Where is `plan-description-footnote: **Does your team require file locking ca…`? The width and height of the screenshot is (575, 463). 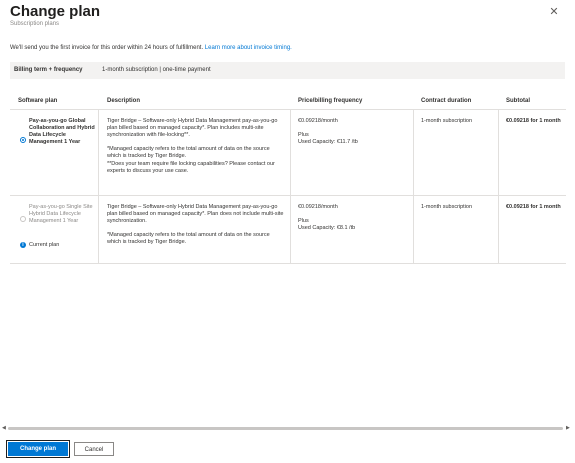 plan-description-footnote: **Does your team require file locking ca… is located at coordinates (191, 167).